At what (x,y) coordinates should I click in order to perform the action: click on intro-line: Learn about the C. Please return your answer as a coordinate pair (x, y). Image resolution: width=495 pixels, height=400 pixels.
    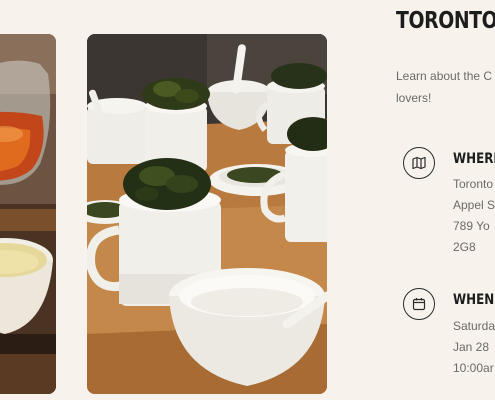
    Looking at the image, I should click on (444, 76).